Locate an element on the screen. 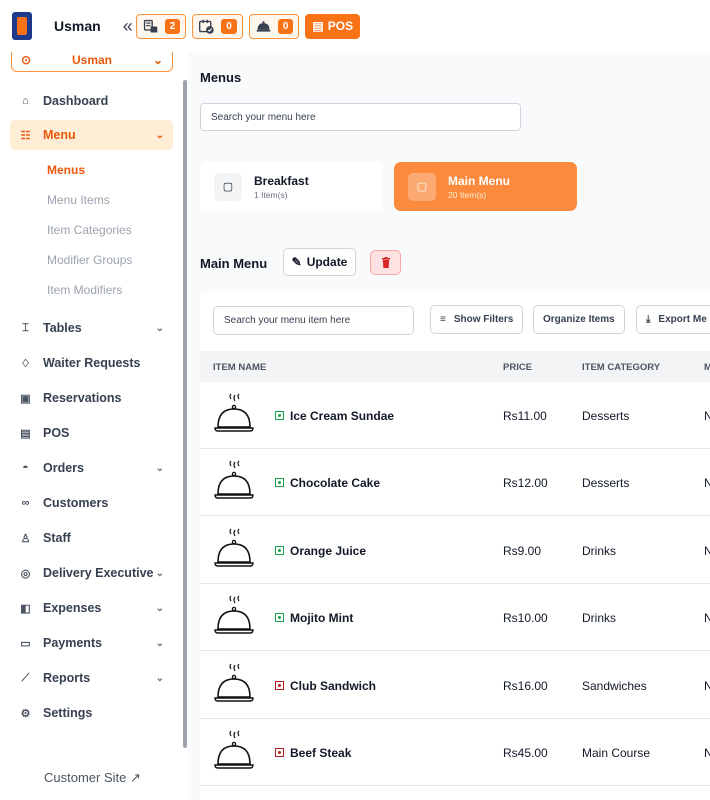 The image size is (710, 800). sidebar-item-settings: ⚙ Settings is located at coordinates (91, 713).